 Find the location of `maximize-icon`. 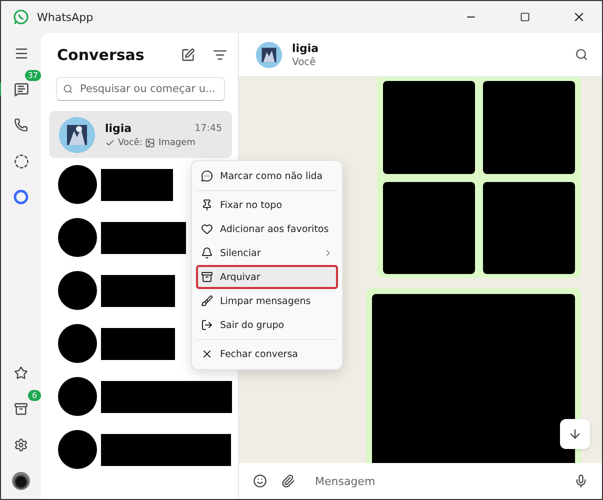

maximize-icon is located at coordinates (525, 17).